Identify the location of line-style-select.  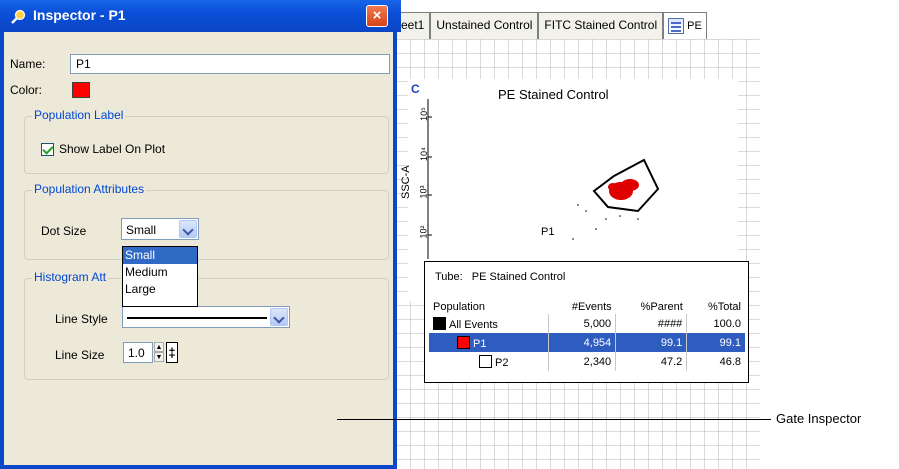
(206, 317).